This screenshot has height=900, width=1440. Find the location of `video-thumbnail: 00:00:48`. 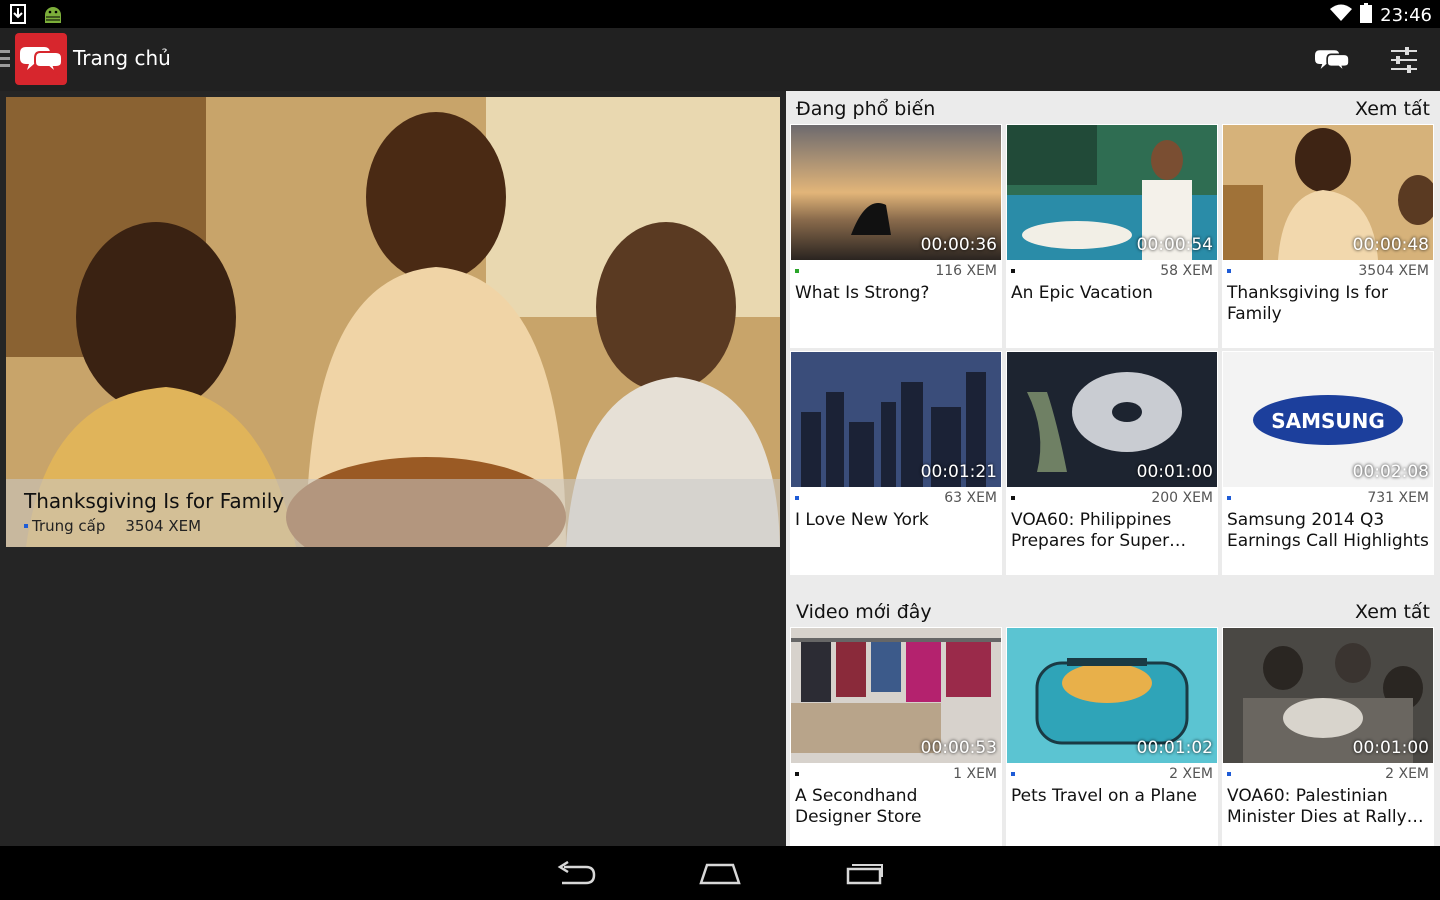

video-thumbnail: 00:00:48 is located at coordinates (1328, 192).